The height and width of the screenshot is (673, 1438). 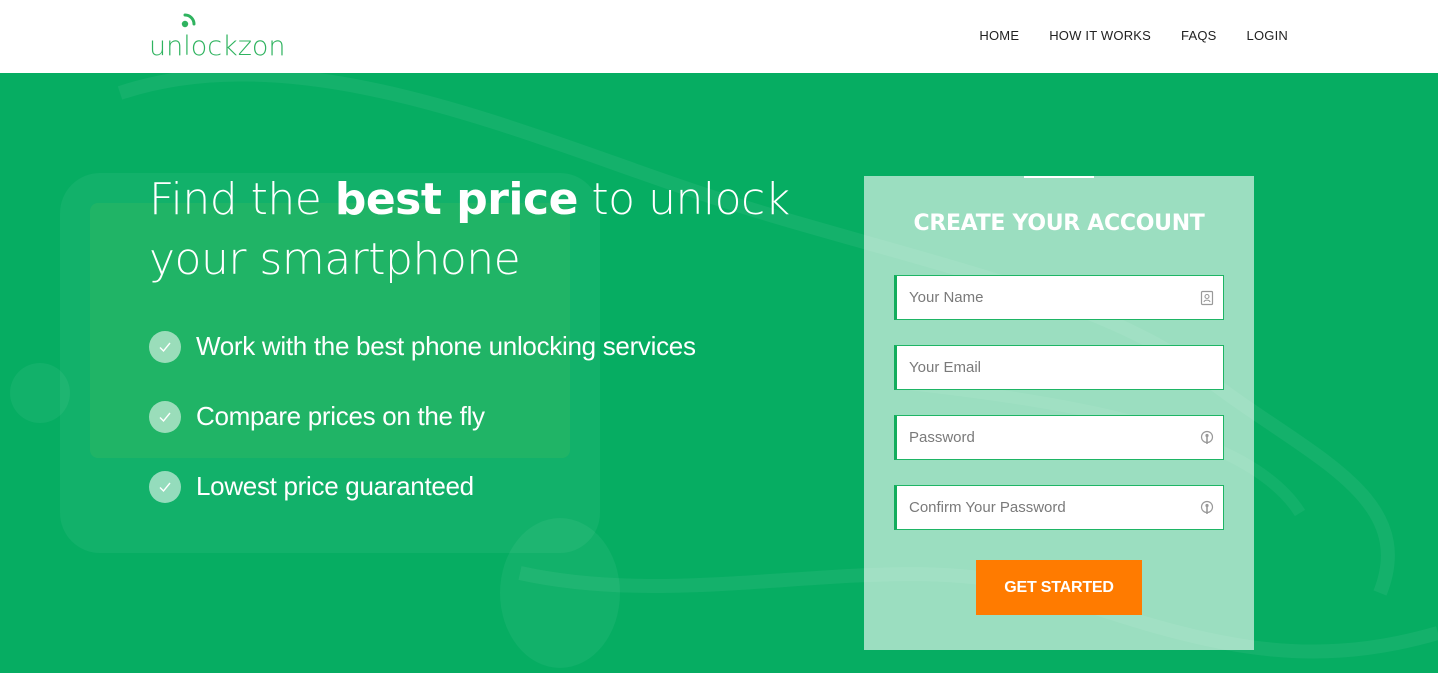 What do you see at coordinates (719, 36) in the screenshot?
I see `site-header: unlockzon HOME HOW IT WORKS FAQS LOGIN` at bounding box center [719, 36].